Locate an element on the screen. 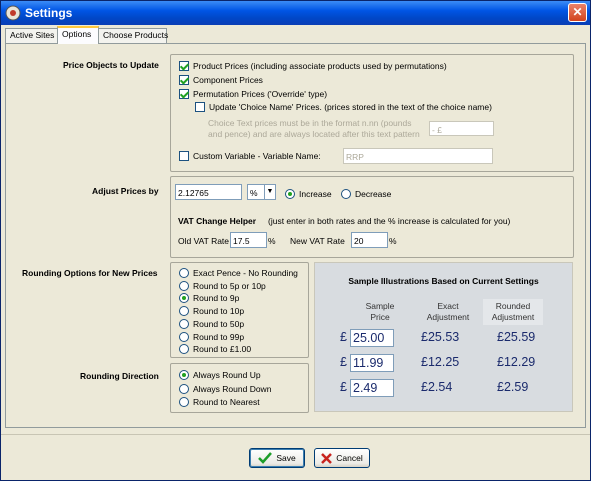 The image size is (591, 481). save-button: Save is located at coordinates (277, 458).